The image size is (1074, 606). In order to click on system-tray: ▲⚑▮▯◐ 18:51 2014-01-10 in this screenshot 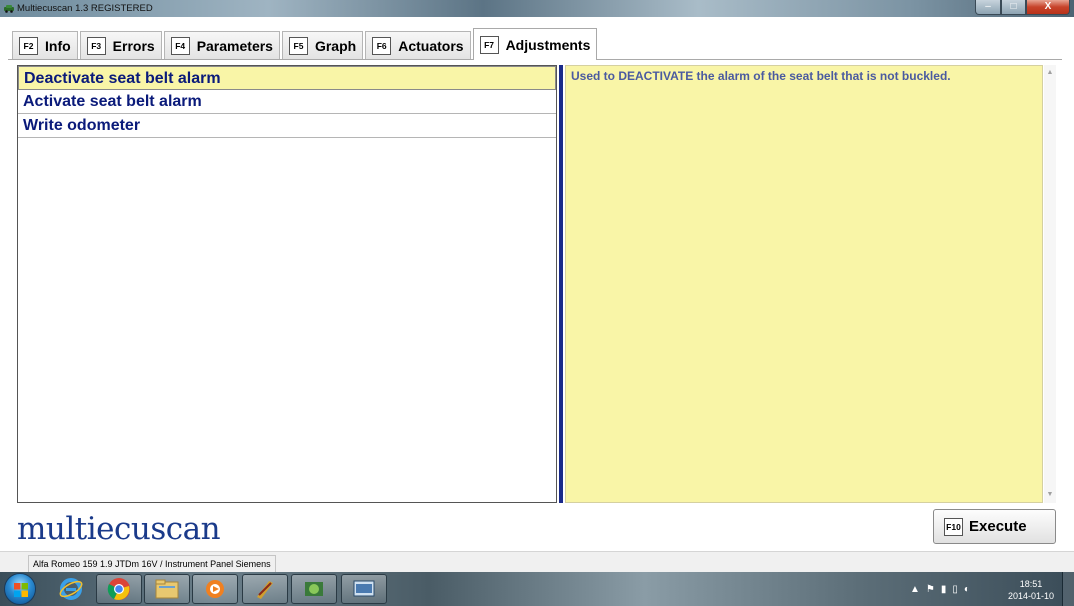, I will do `click(989, 589)`.